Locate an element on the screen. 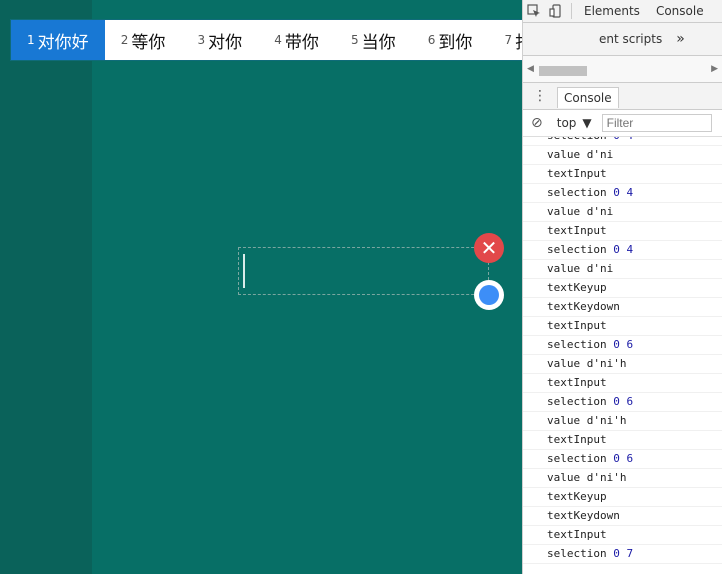 The height and width of the screenshot is (574, 722). inspect-element-icon is located at coordinates (534, 11).